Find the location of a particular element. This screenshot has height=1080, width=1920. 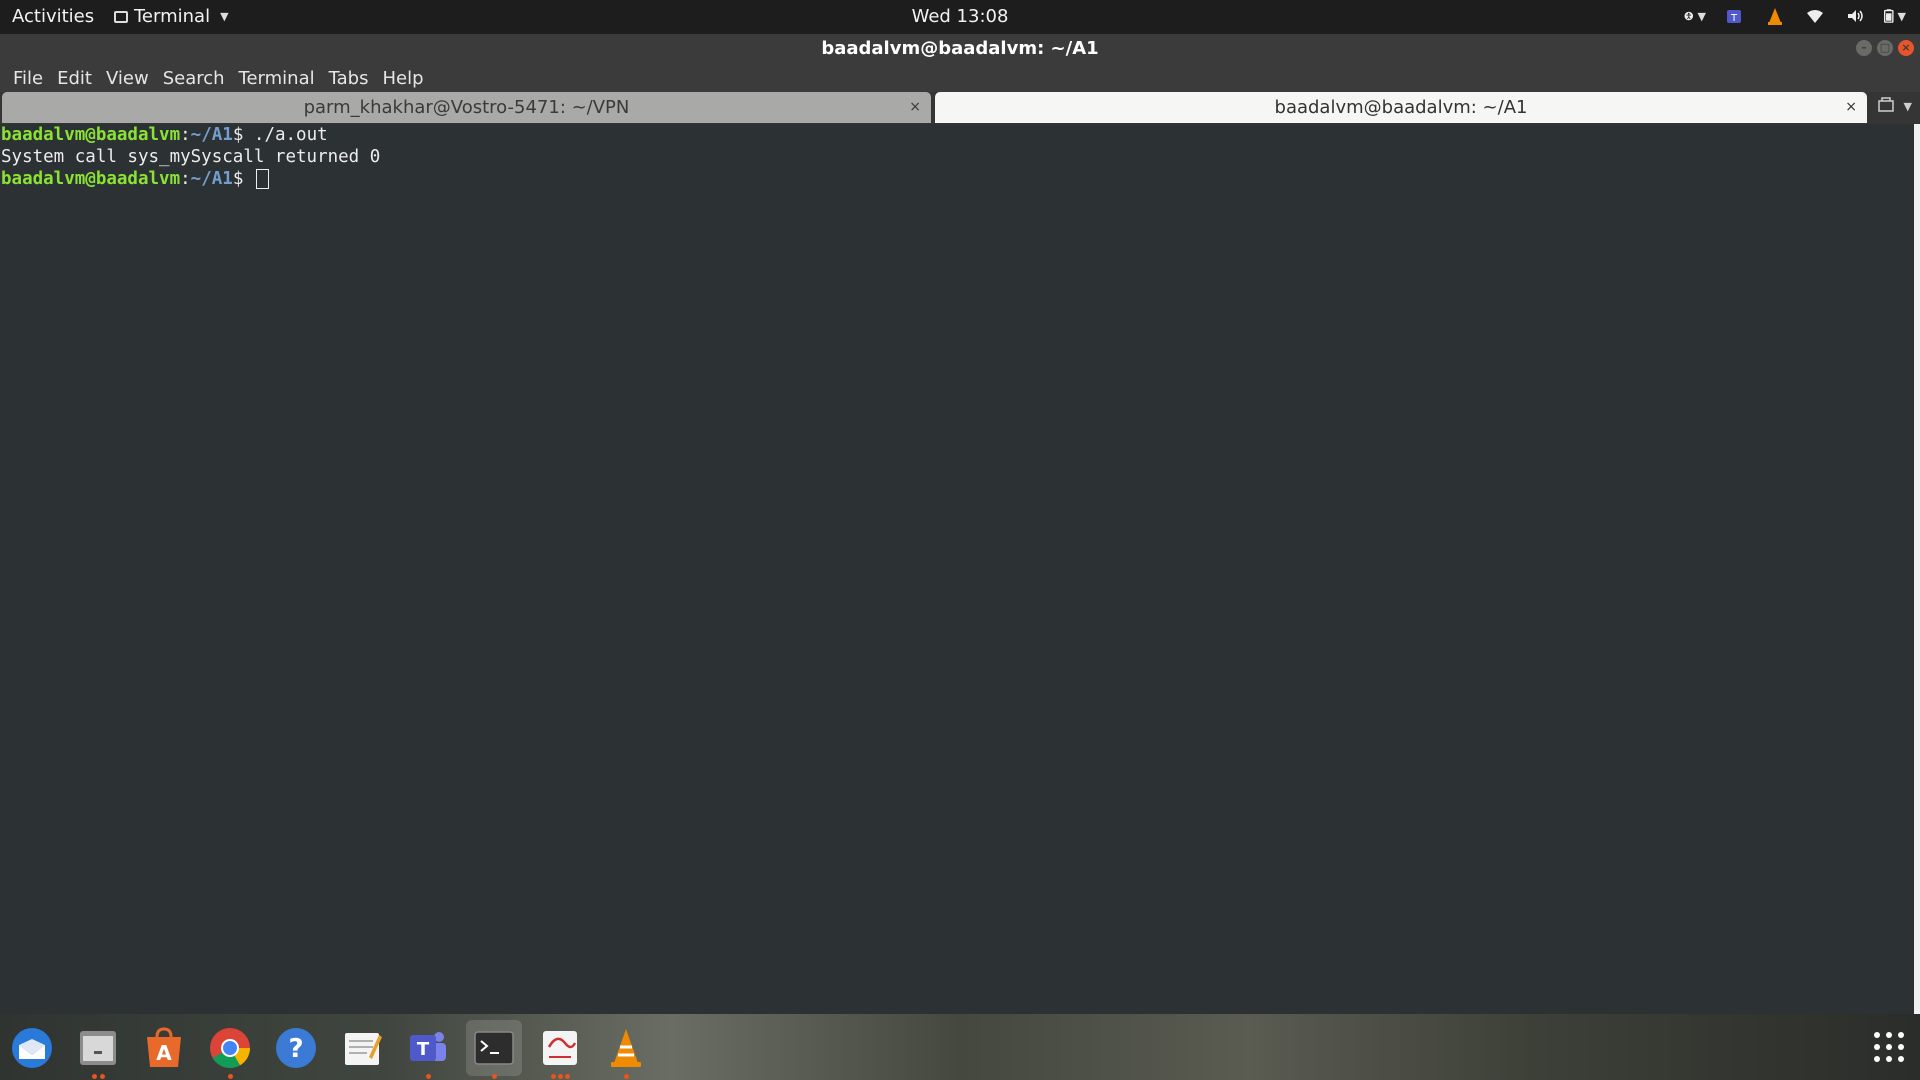

help-icon: ? is located at coordinates (296, 1048).